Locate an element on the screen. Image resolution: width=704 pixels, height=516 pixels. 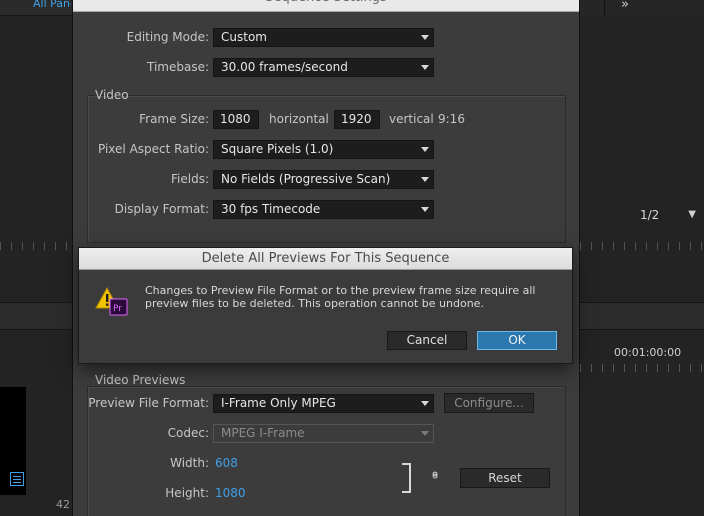
aspect-link-bracket is located at coordinates (406, 478).